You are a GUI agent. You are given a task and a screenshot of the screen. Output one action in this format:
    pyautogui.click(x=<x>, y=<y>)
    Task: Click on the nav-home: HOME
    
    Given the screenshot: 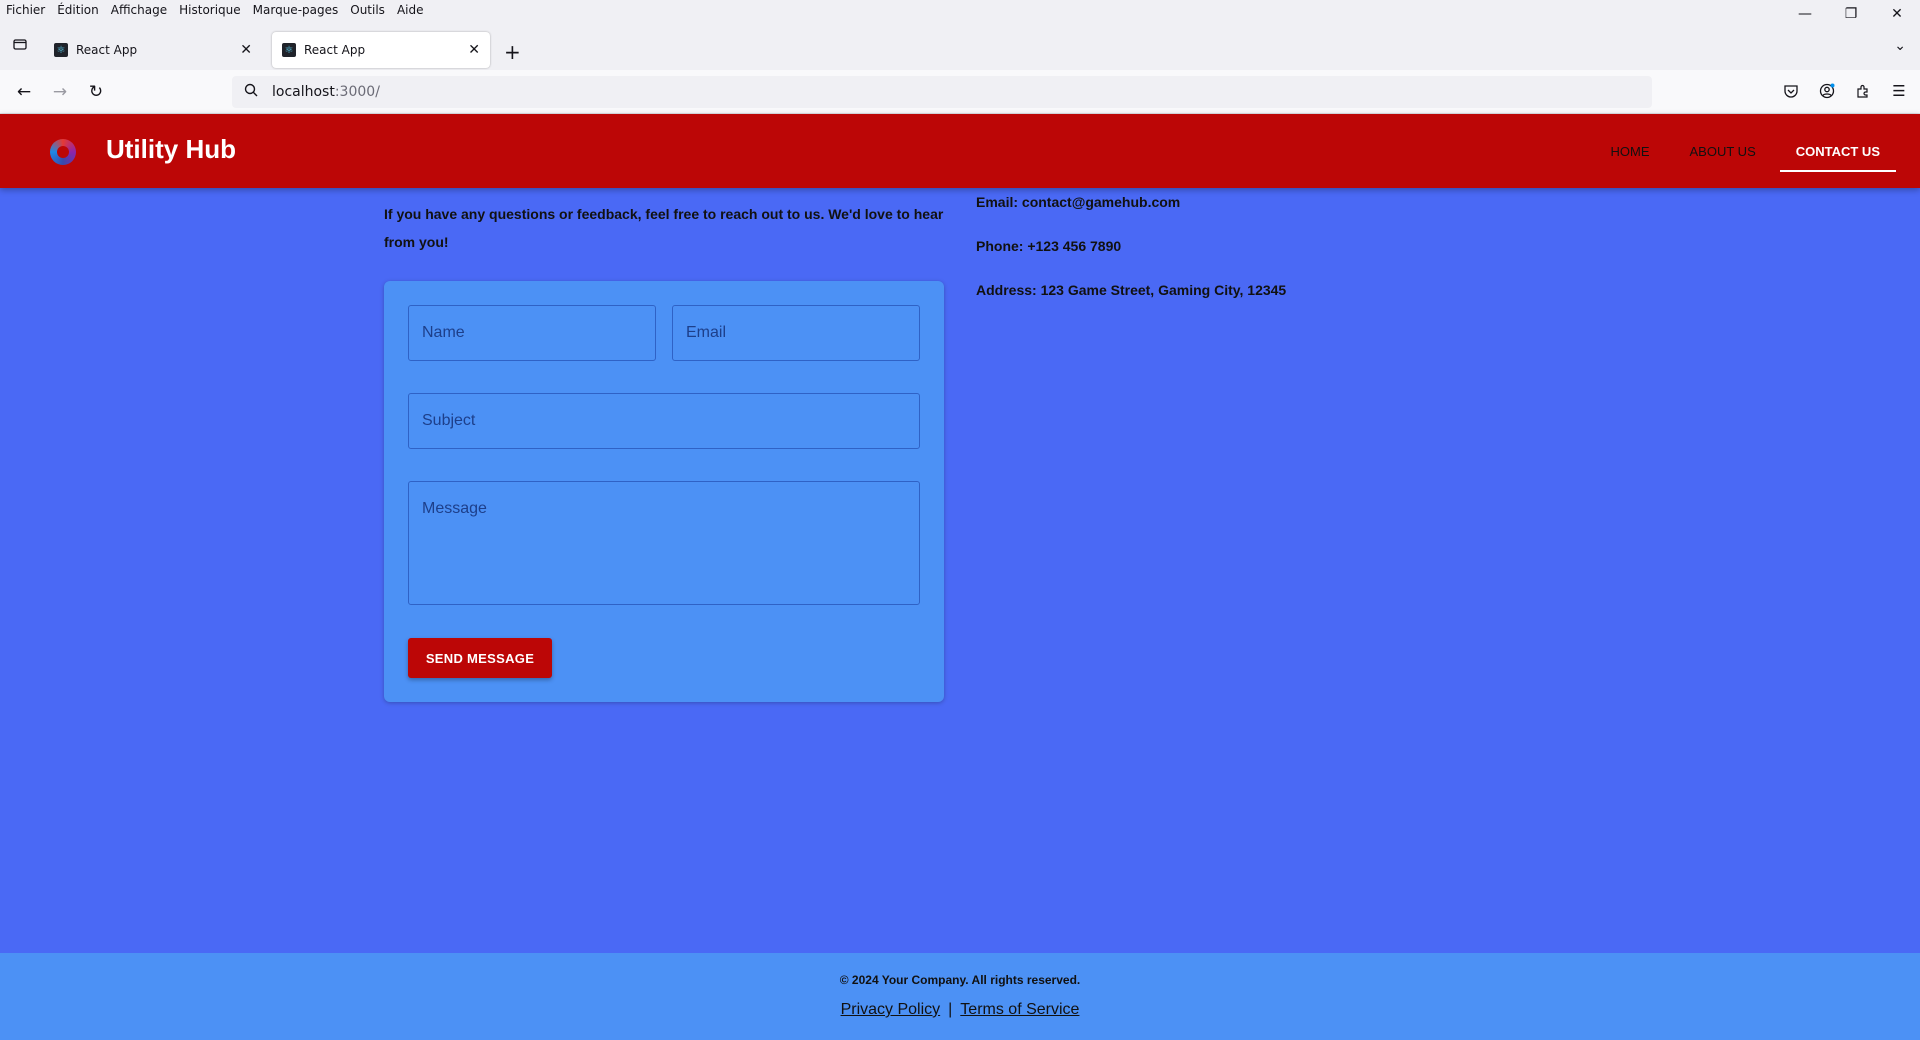 What is the action you would take?
    pyautogui.click(x=1630, y=151)
    